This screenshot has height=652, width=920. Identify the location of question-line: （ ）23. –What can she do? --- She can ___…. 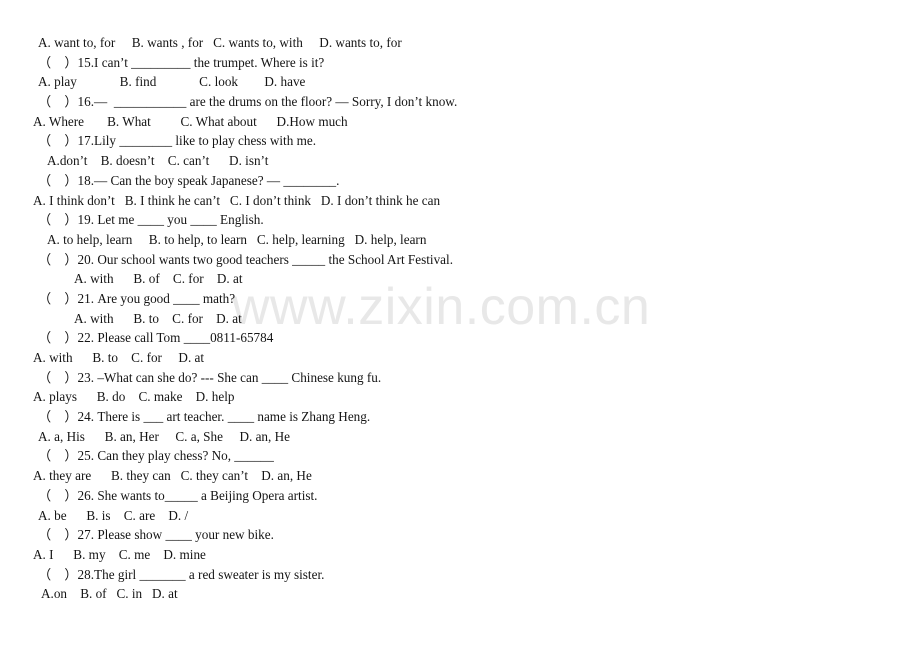
(210, 377).